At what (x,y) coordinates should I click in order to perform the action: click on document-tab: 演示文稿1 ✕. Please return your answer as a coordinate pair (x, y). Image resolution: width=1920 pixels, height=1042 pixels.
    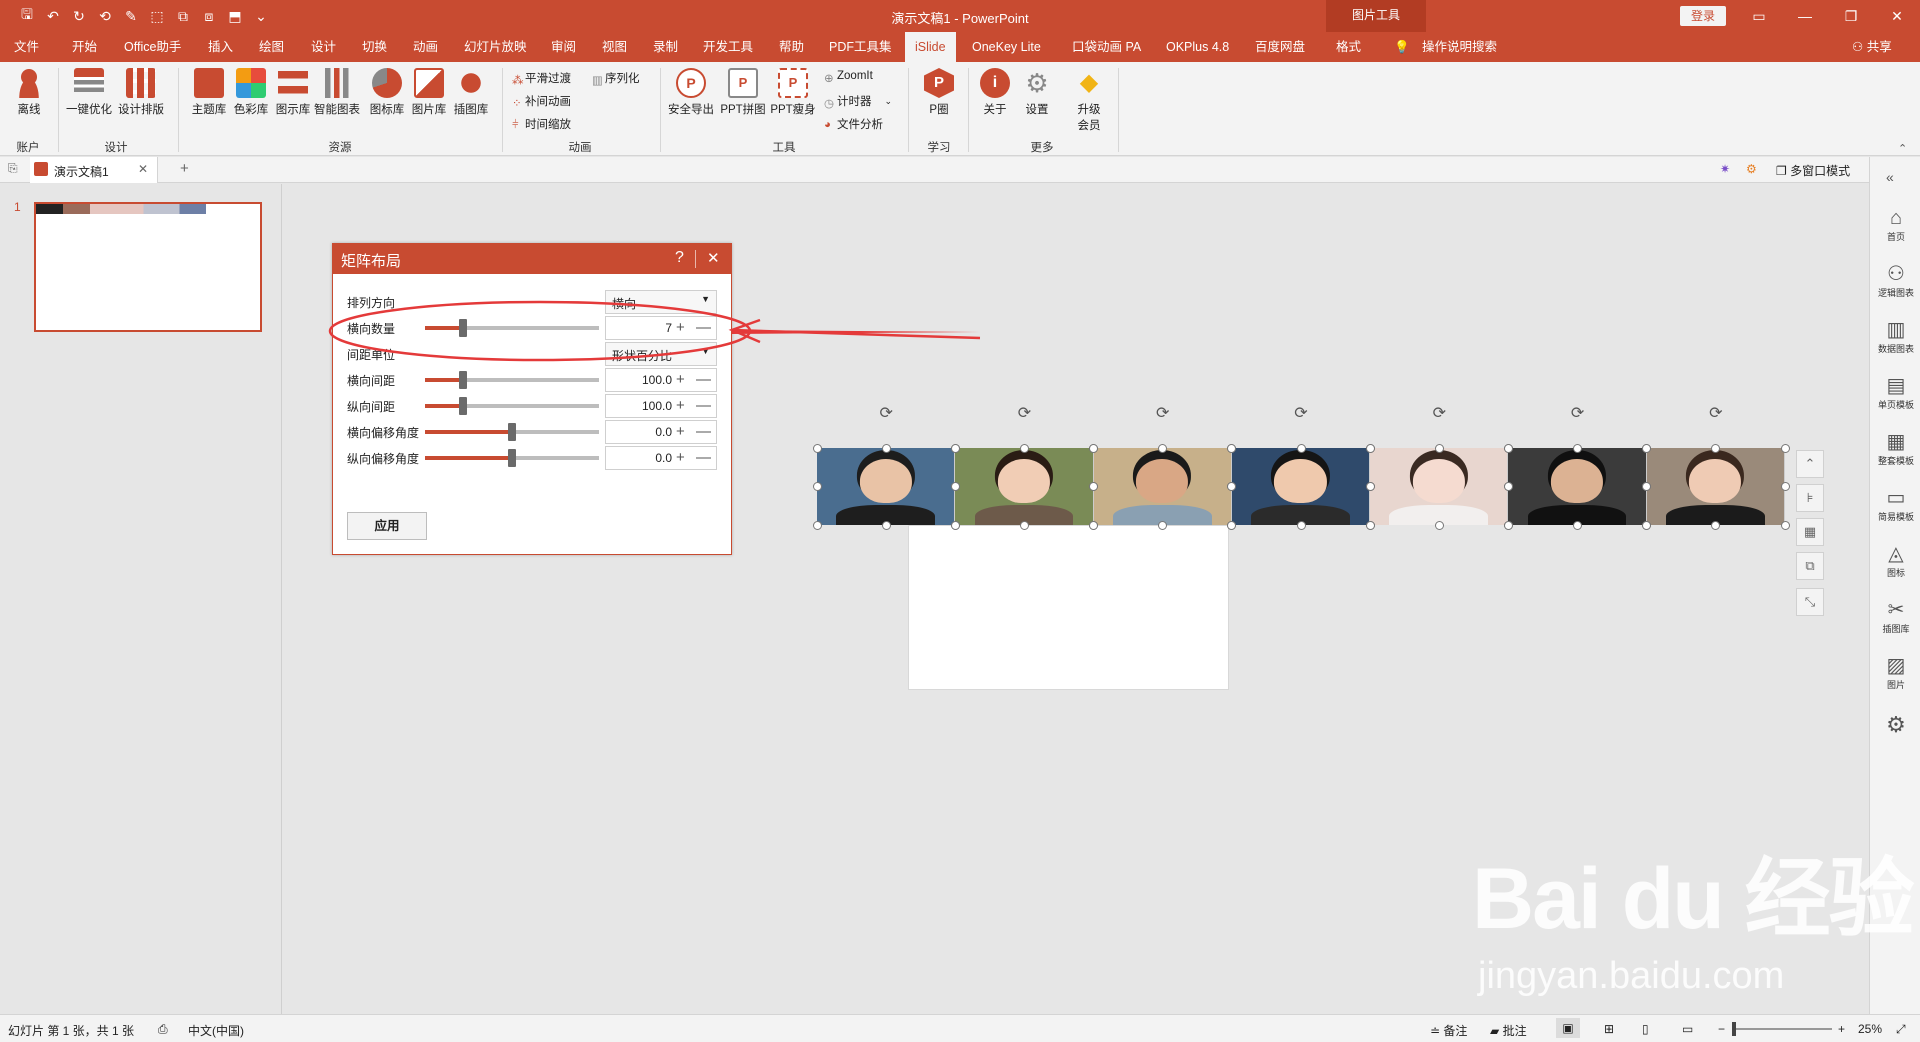
    Looking at the image, I should click on (94, 170).